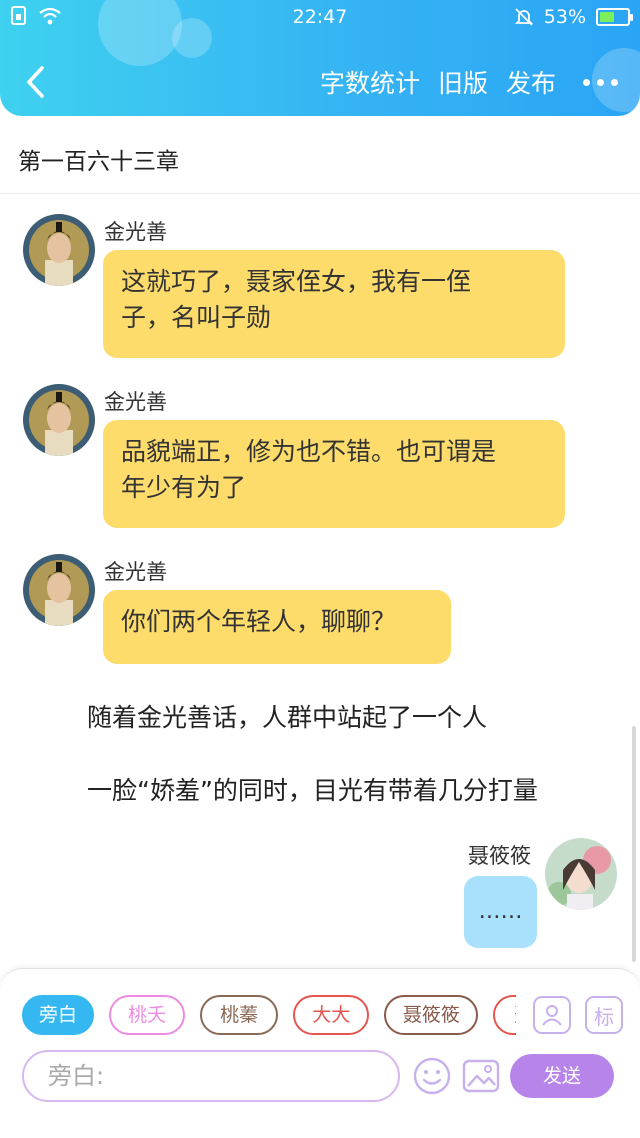 The image size is (640, 1138). What do you see at coordinates (312, 789) in the screenshot?
I see `narration-line: 一脸“娇羞”的同时，目光有带着几分打量` at bounding box center [312, 789].